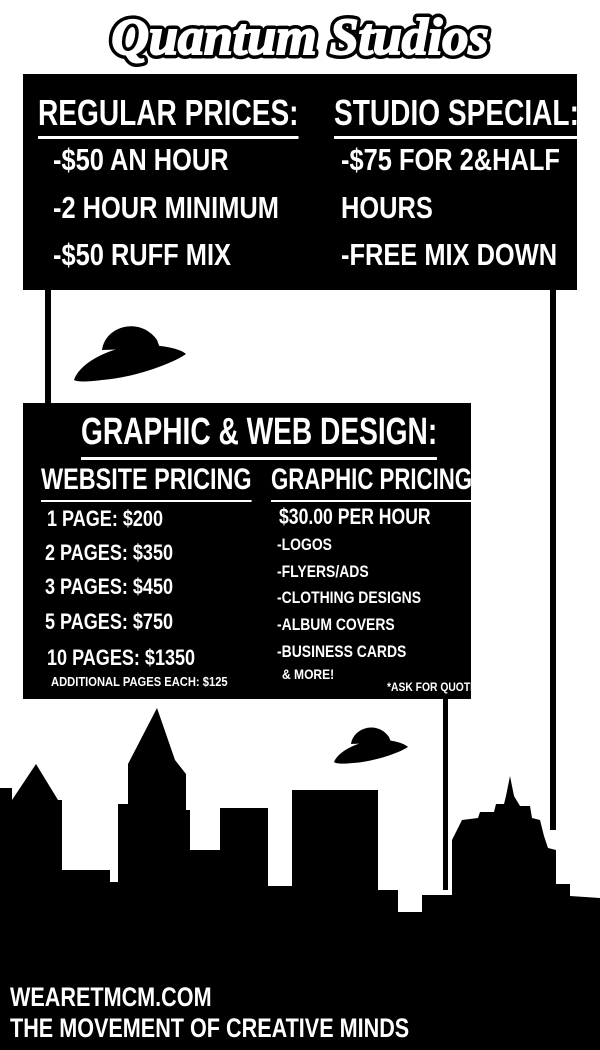 This screenshot has height=1050, width=600. Describe the element at coordinates (456, 115) in the screenshot. I see `studio-special-heading: STUDIO SPECIAL:` at that location.